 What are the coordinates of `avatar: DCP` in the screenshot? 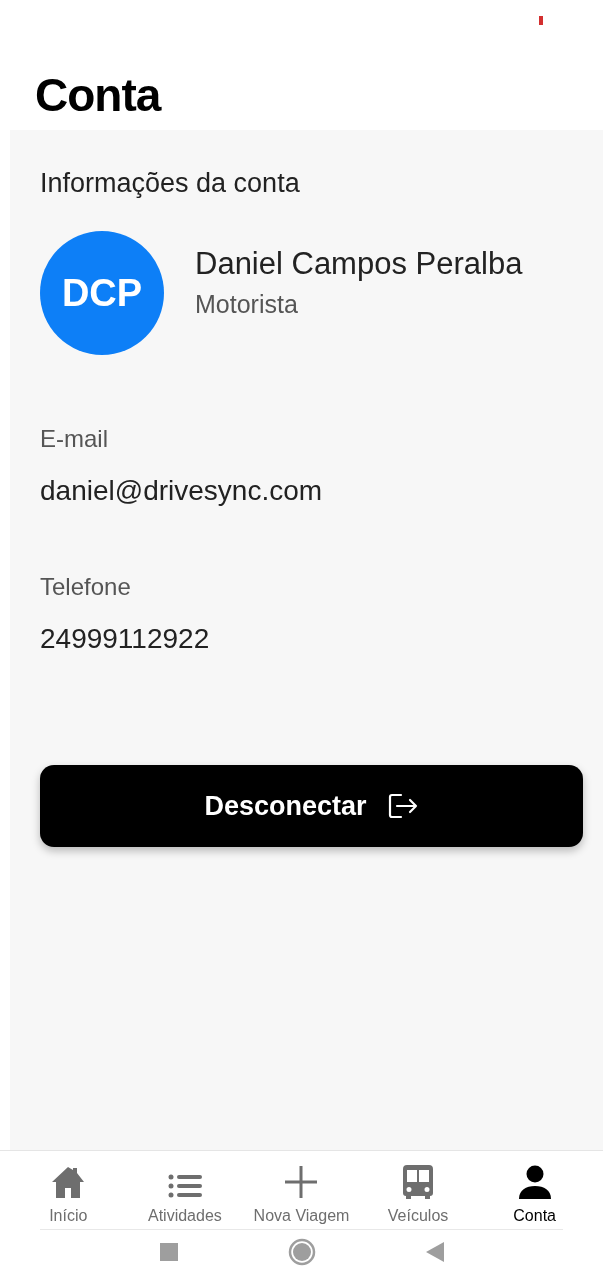 It's located at (102, 293).